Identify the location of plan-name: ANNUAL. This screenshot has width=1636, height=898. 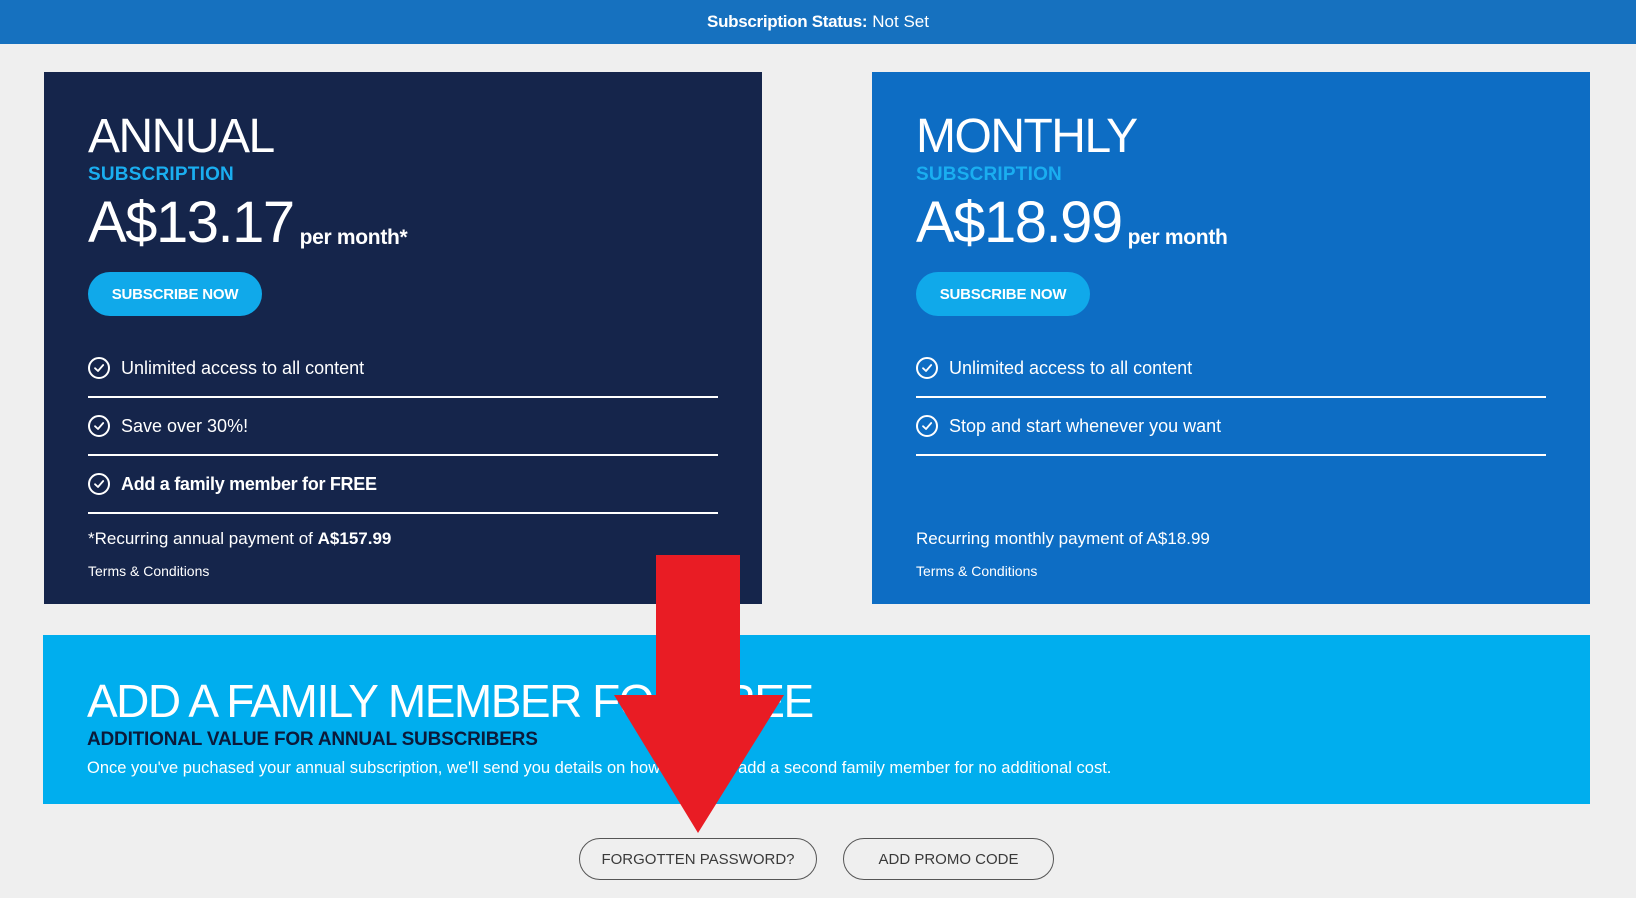
(181, 136).